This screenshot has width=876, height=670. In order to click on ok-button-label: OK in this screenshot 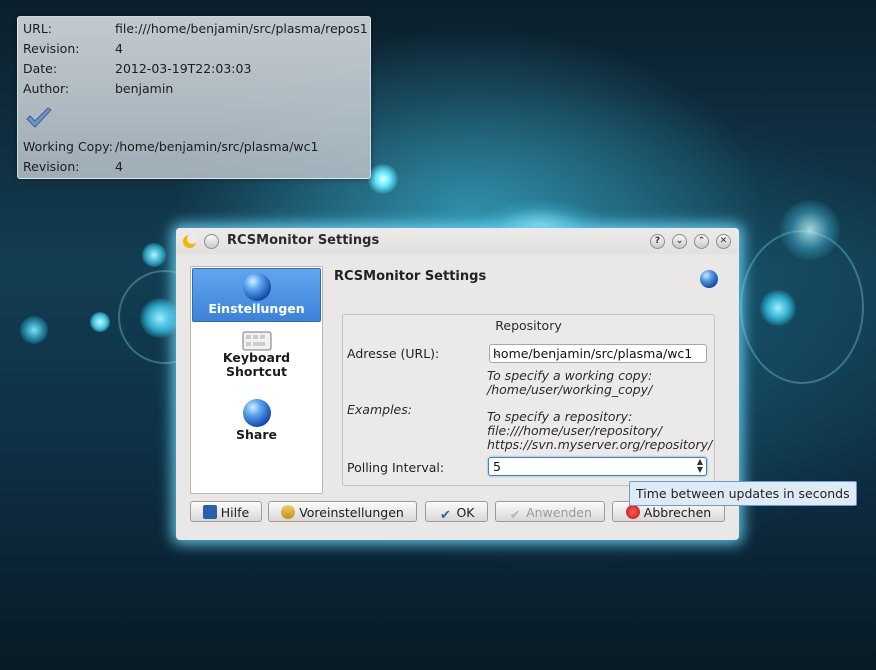, I will do `click(465, 512)`.